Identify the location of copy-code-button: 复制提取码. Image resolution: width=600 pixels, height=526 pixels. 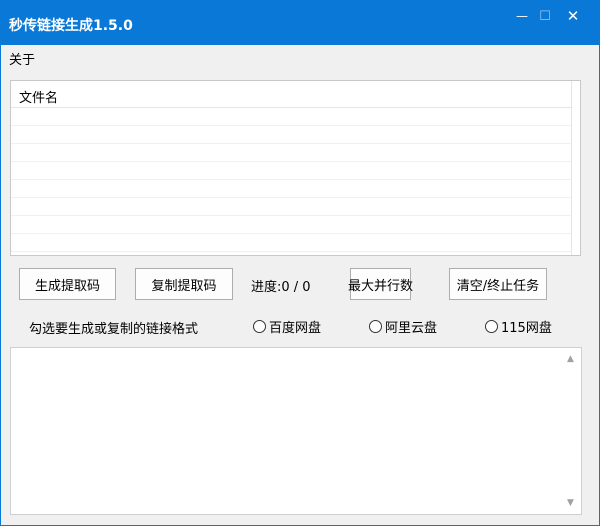
(184, 284).